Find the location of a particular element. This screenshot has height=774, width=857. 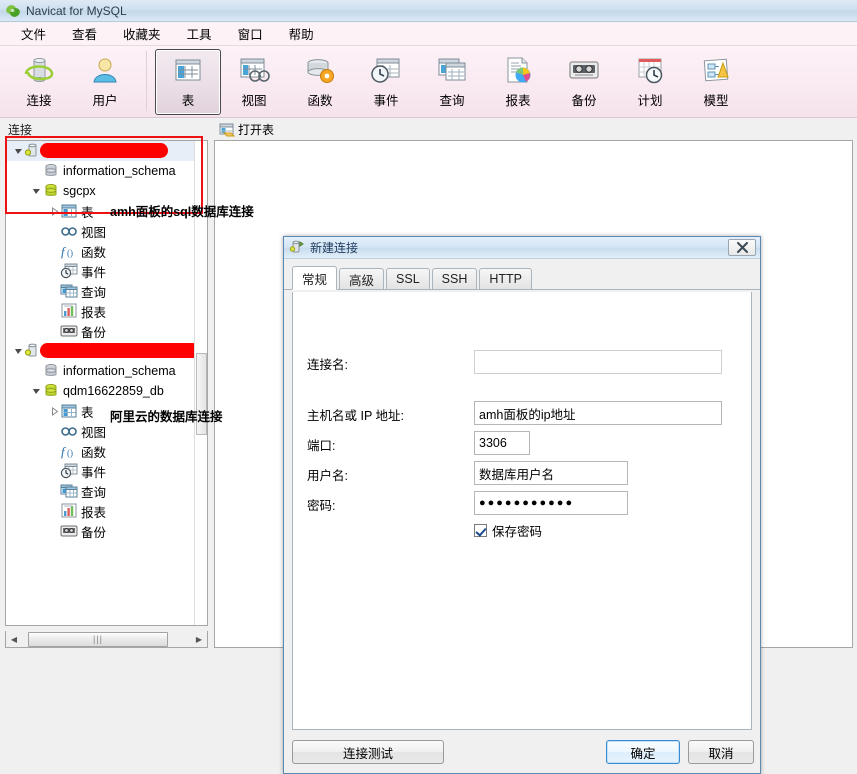

tree-horizontal-scrollbar: ◀ ||| ▶ is located at coordinates (106, 639).